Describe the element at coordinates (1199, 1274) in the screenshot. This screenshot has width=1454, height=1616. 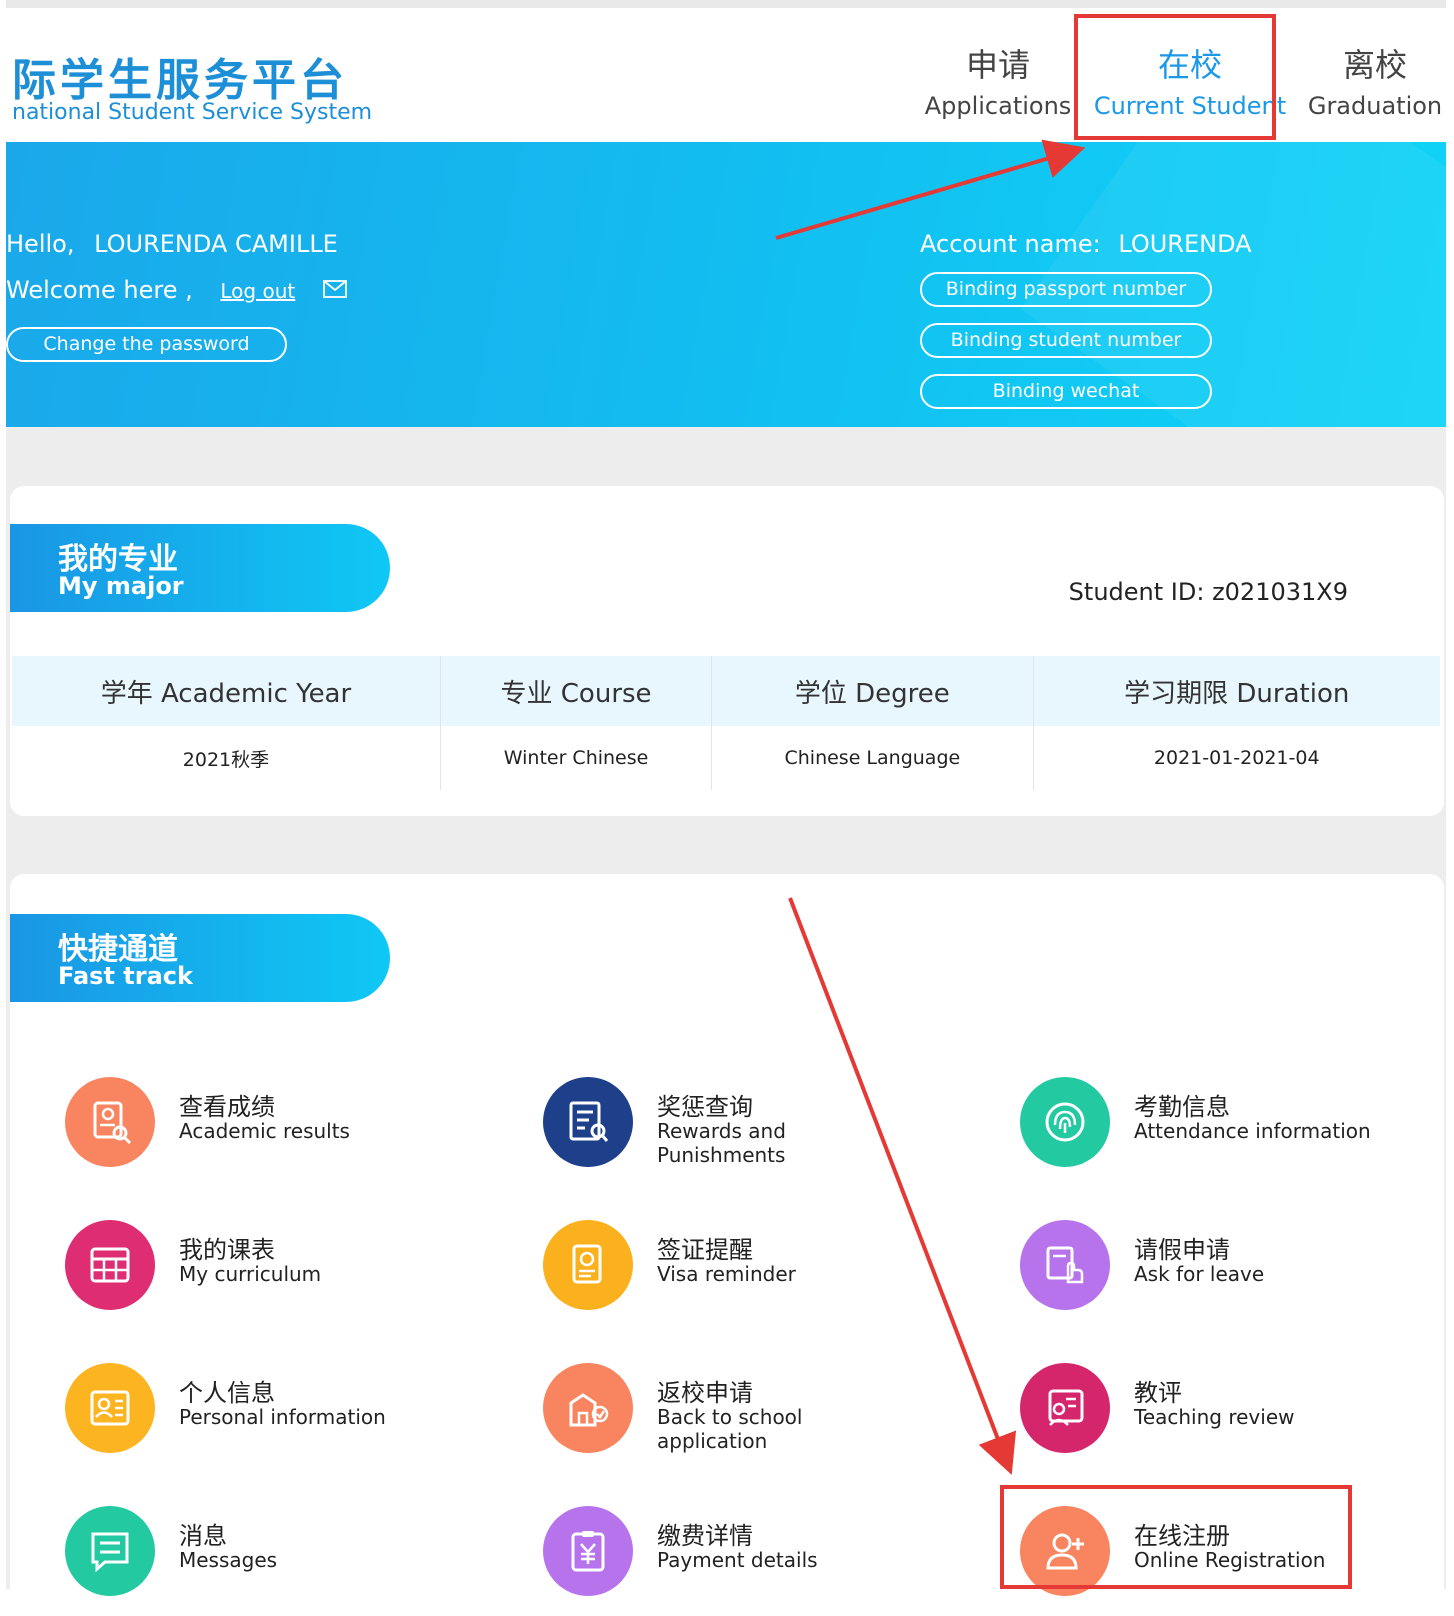
I see `tile-label-en: Ask for leave` at that location.